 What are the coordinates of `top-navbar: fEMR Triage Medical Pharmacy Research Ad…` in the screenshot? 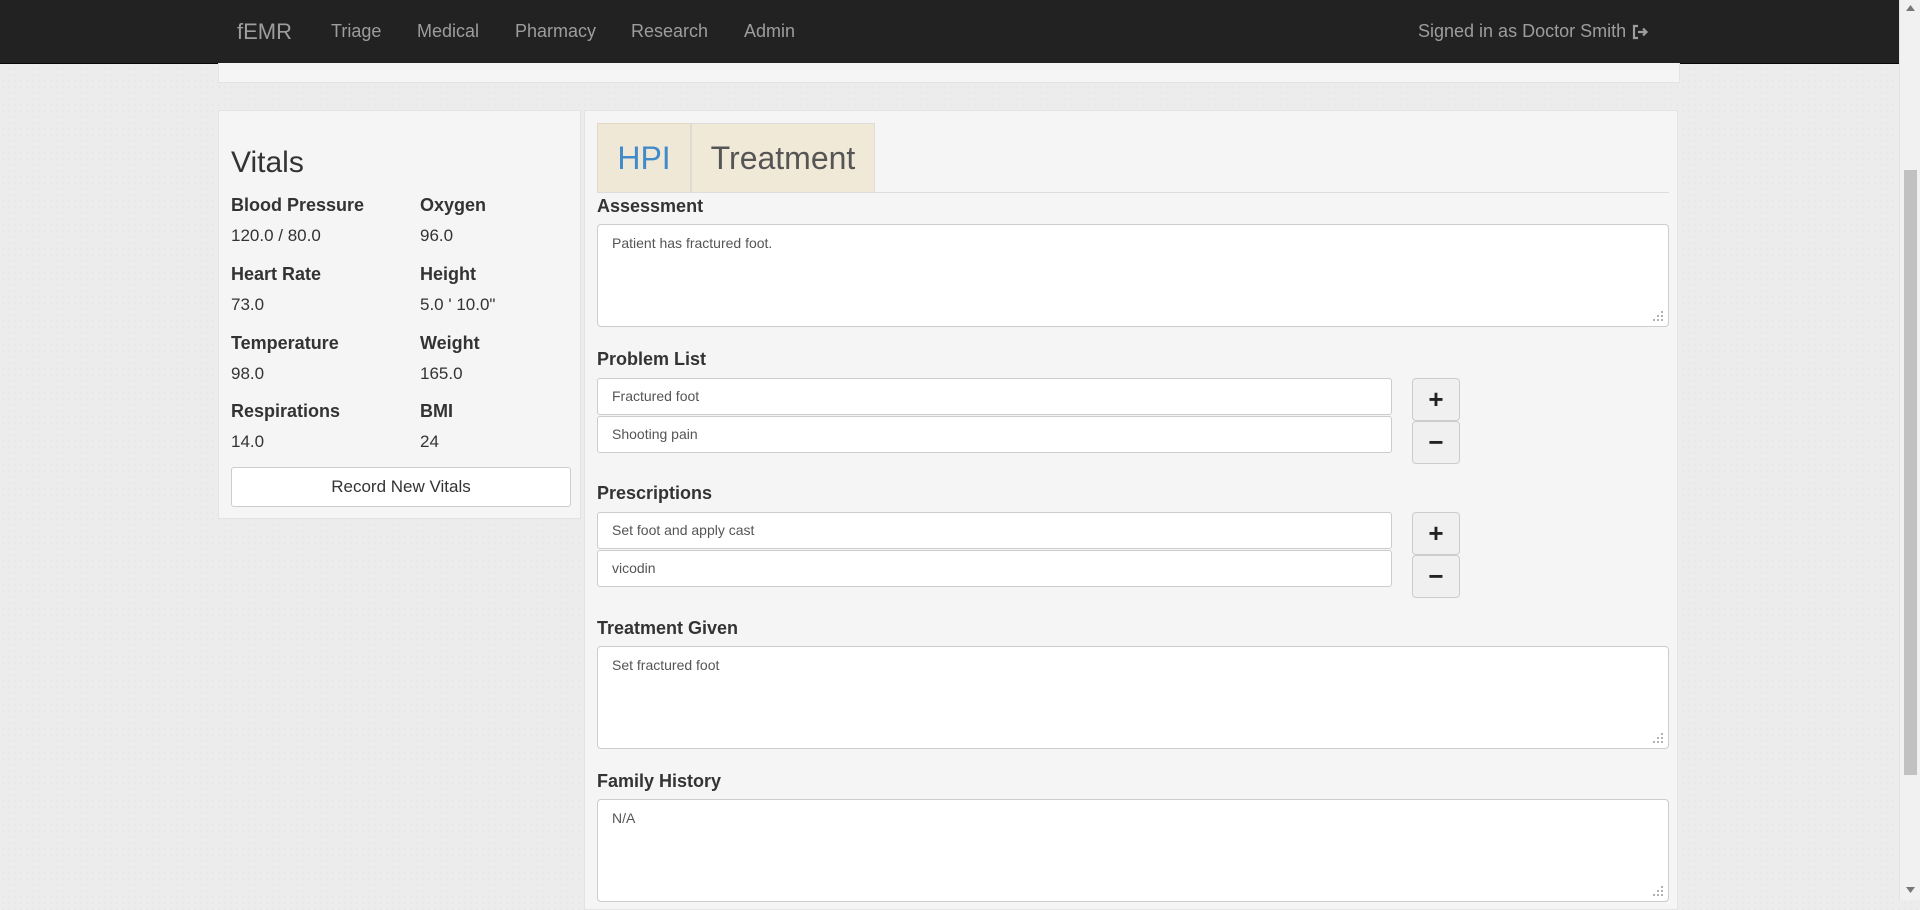 It's located at (949, 32).